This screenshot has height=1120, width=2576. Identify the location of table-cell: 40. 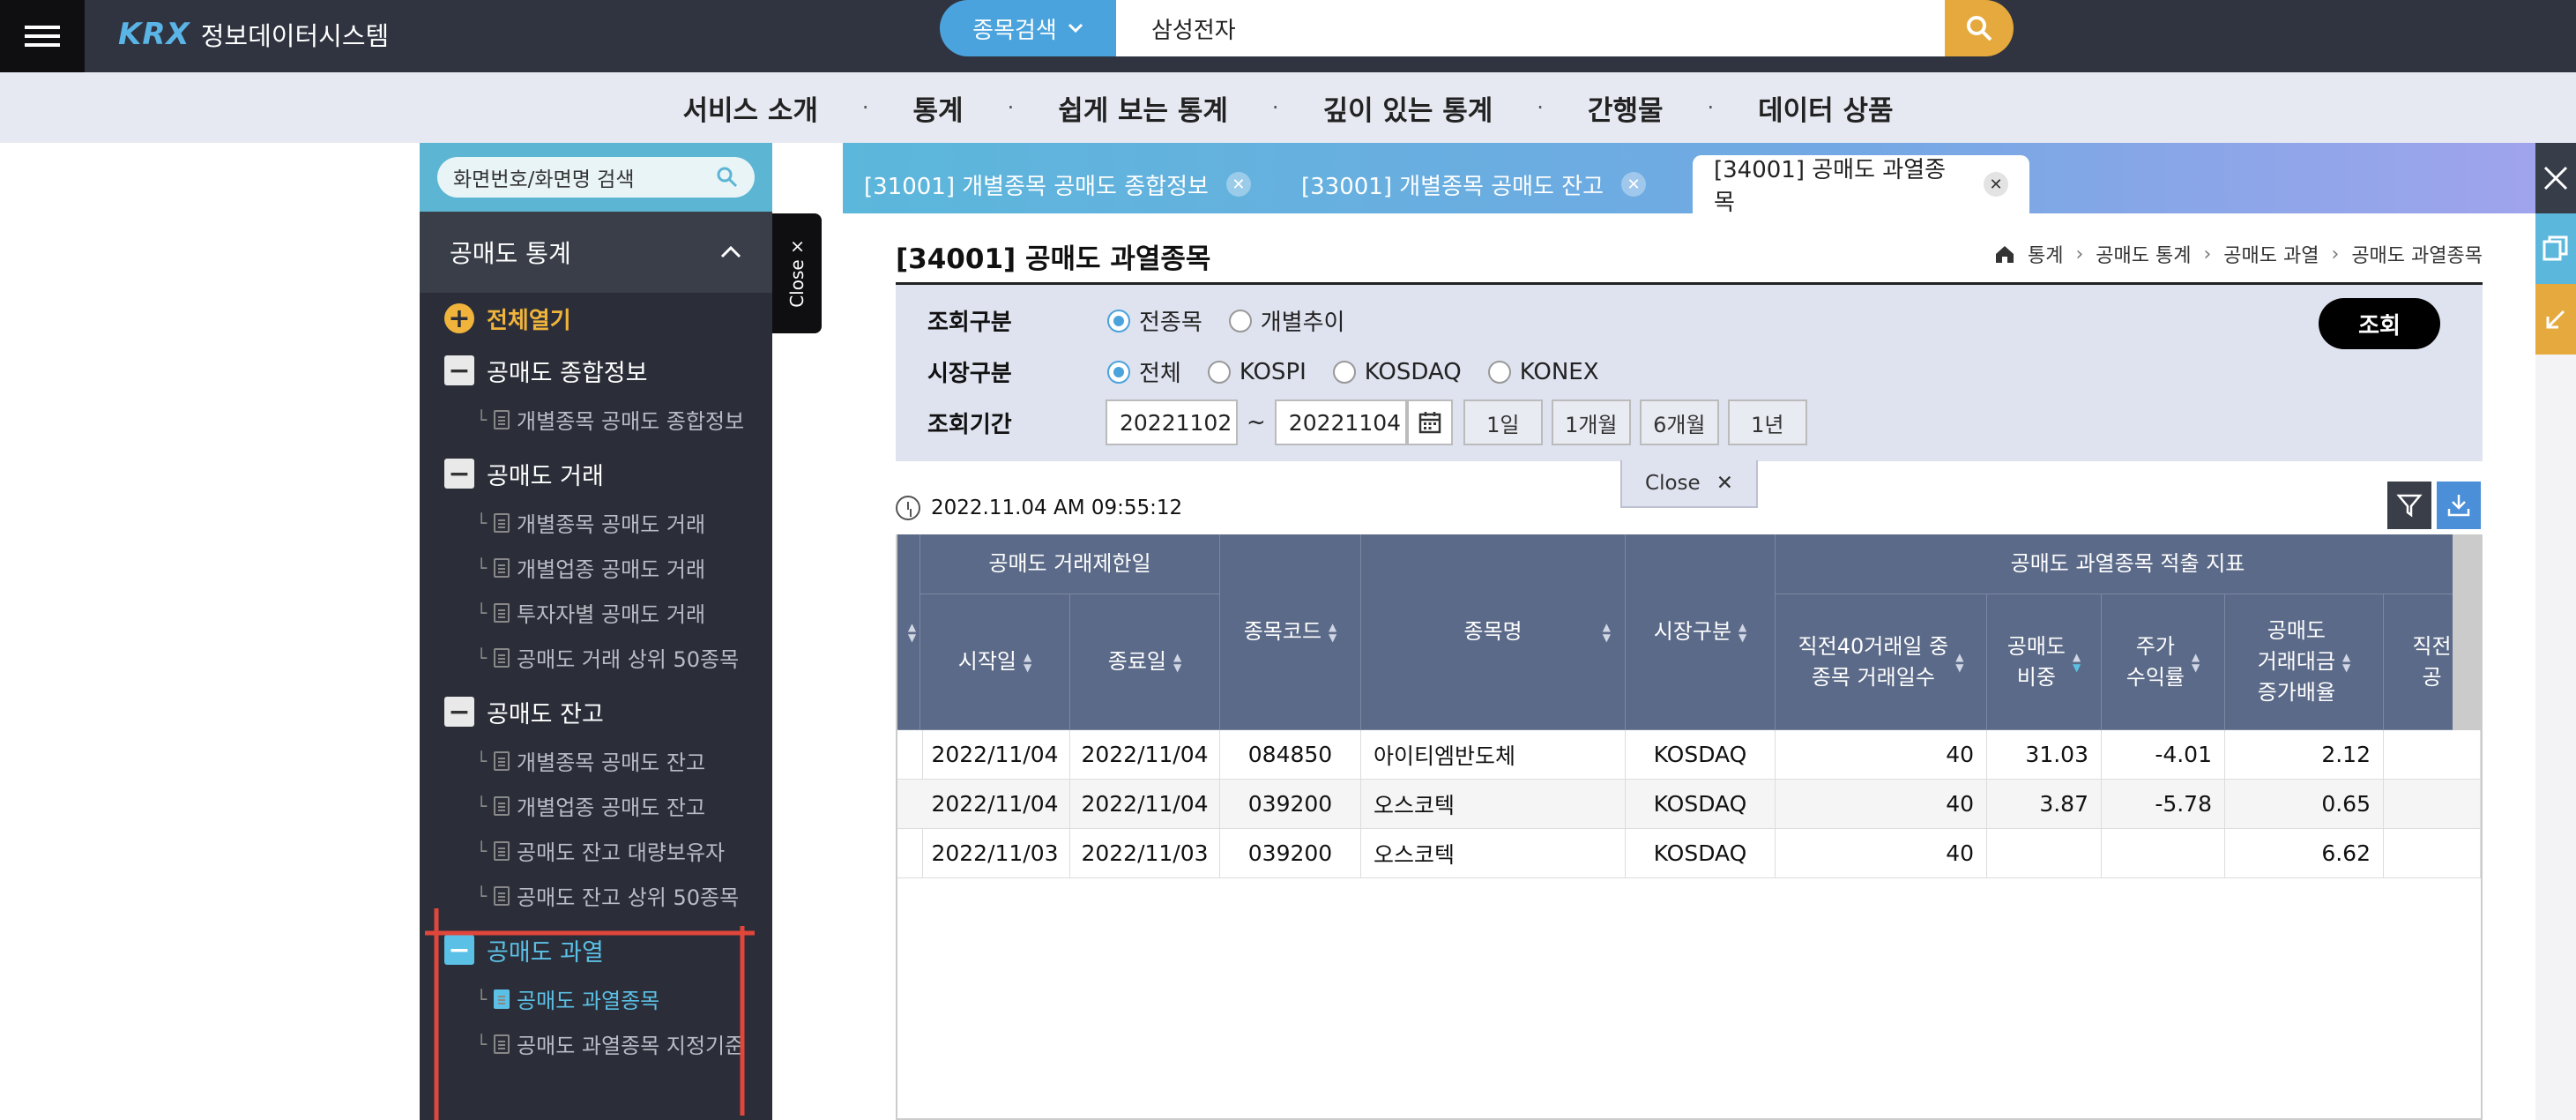
(1882, 853).